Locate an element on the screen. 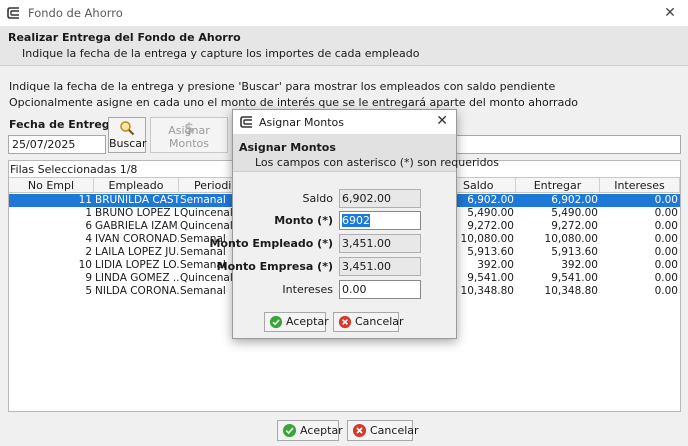 The image size is (688, 446). cell-entregar: 6,902.00 is located at coordinates (574, 200).